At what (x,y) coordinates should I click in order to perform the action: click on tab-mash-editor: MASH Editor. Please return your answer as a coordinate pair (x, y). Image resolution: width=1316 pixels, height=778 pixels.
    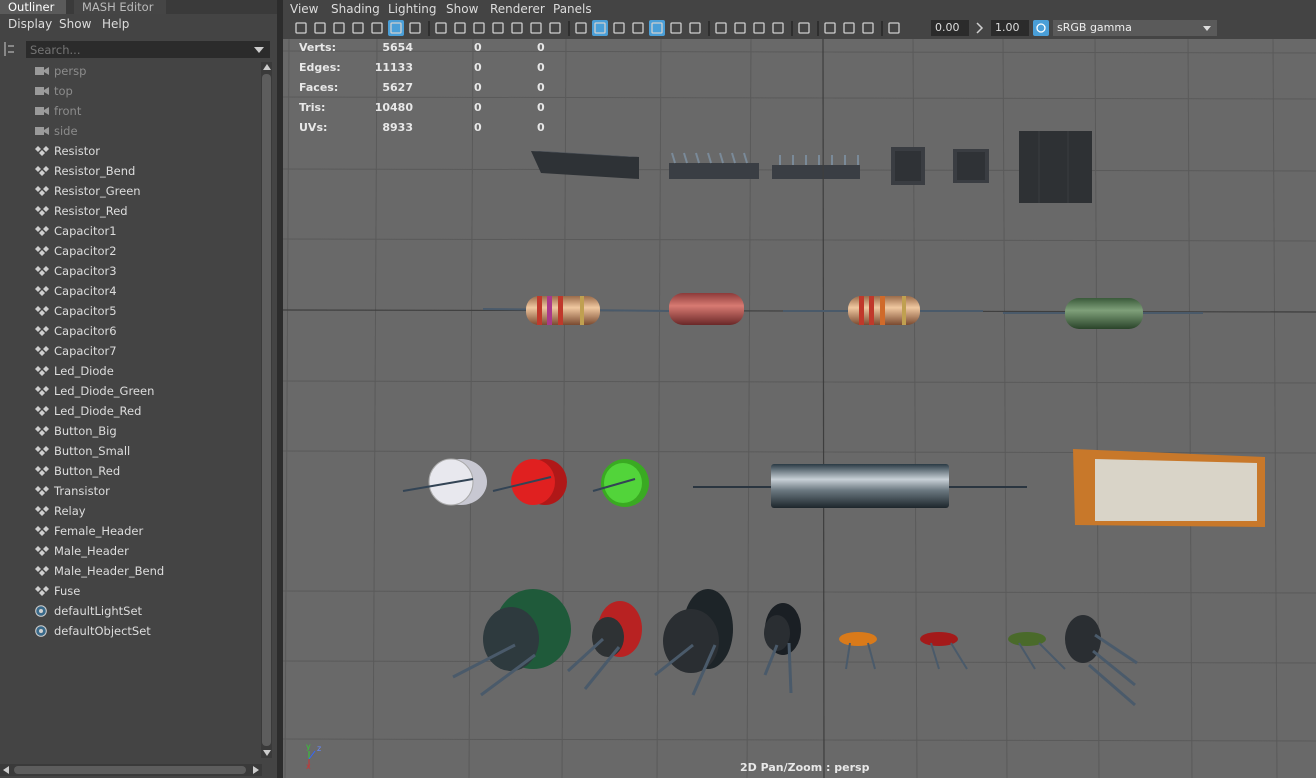
    Looking at the image, I should click on (120, 7).